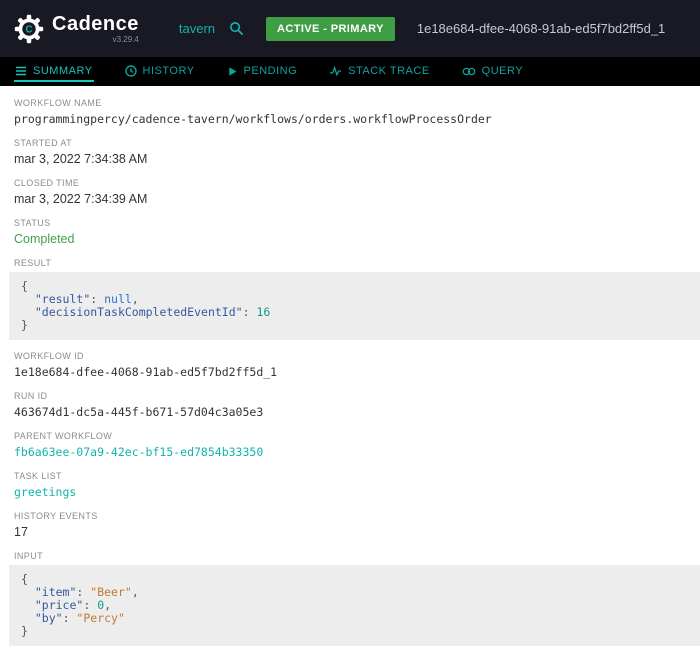 This screenshot has height=657, width=700. Describe the element at coordinates (270, 71) in the screenshot. I see `tab-label: PENDING` at that location.